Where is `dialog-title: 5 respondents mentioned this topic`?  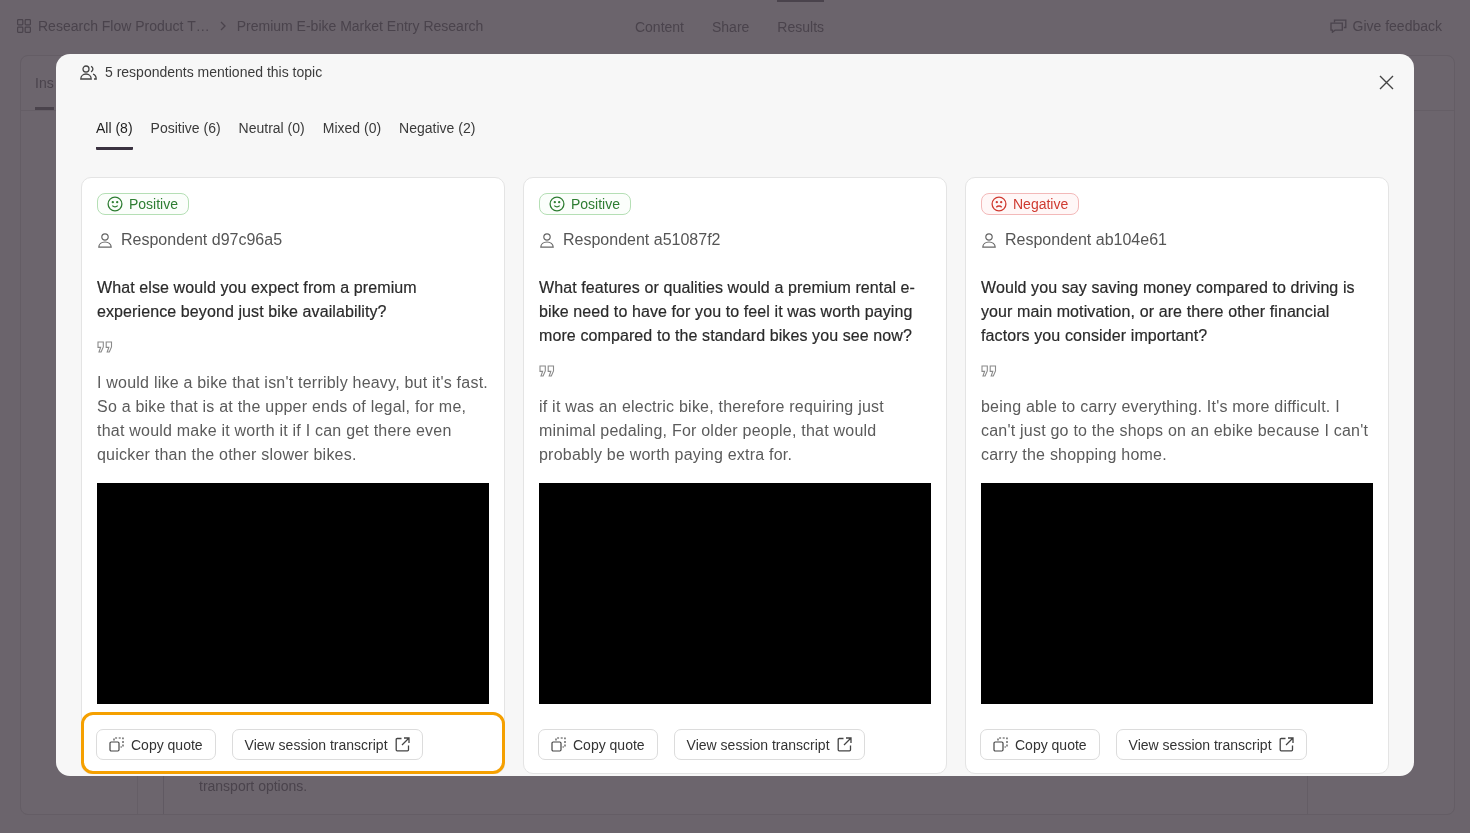 dialog-title: 5 respondents mentioned this topic is located at coordinates (214, 72).